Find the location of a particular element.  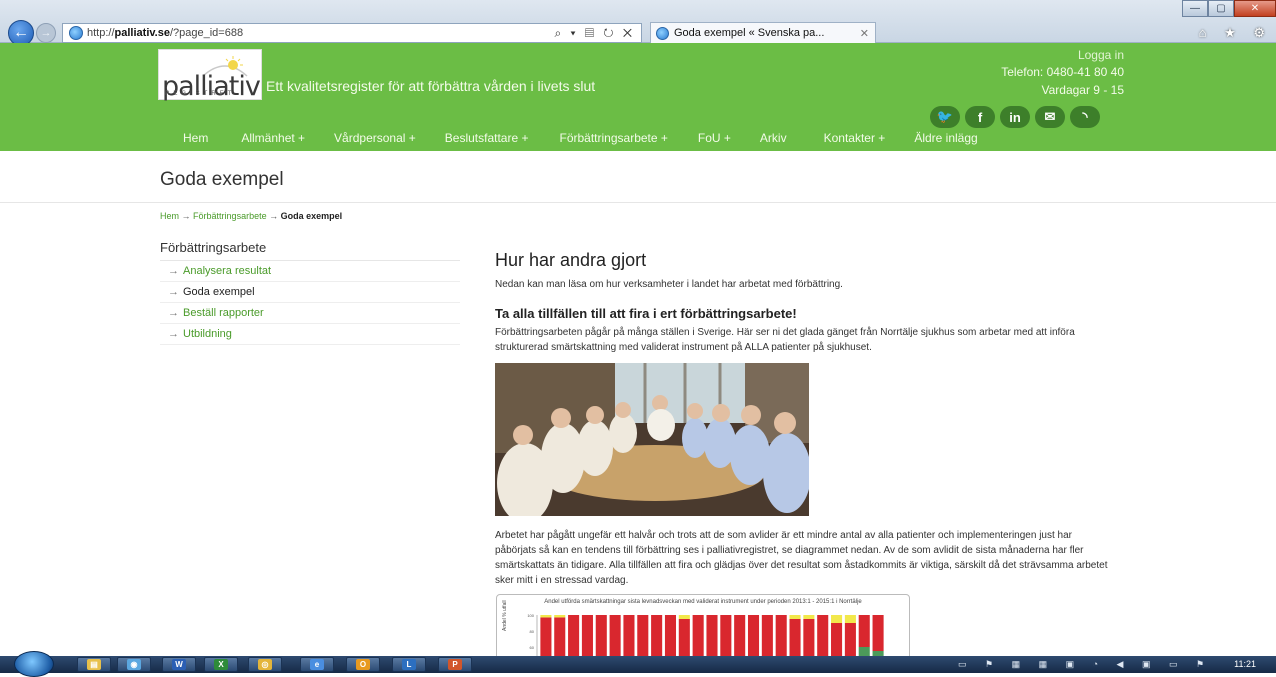

word-app: W is located at coordinates (179, 664).